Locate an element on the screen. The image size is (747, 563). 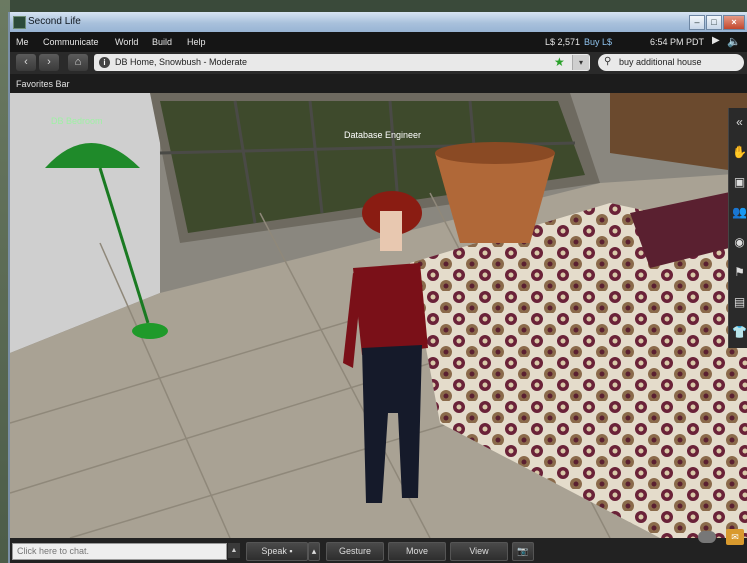
minimize-button: – is located at coordinates (697, 22).